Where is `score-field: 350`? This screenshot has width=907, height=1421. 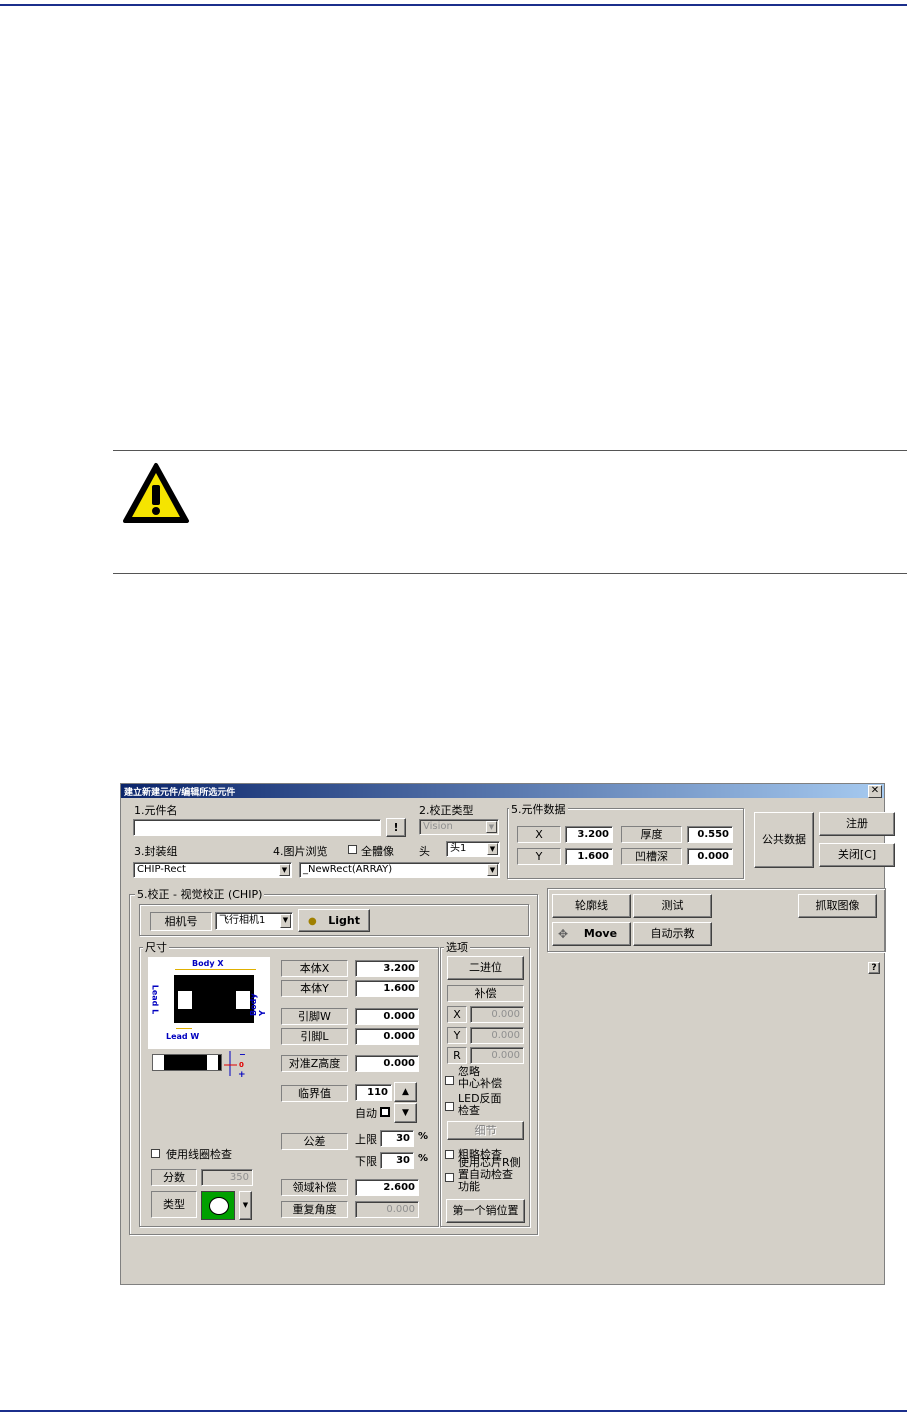 score-field: 350 is located at coordinates (227, 1177).